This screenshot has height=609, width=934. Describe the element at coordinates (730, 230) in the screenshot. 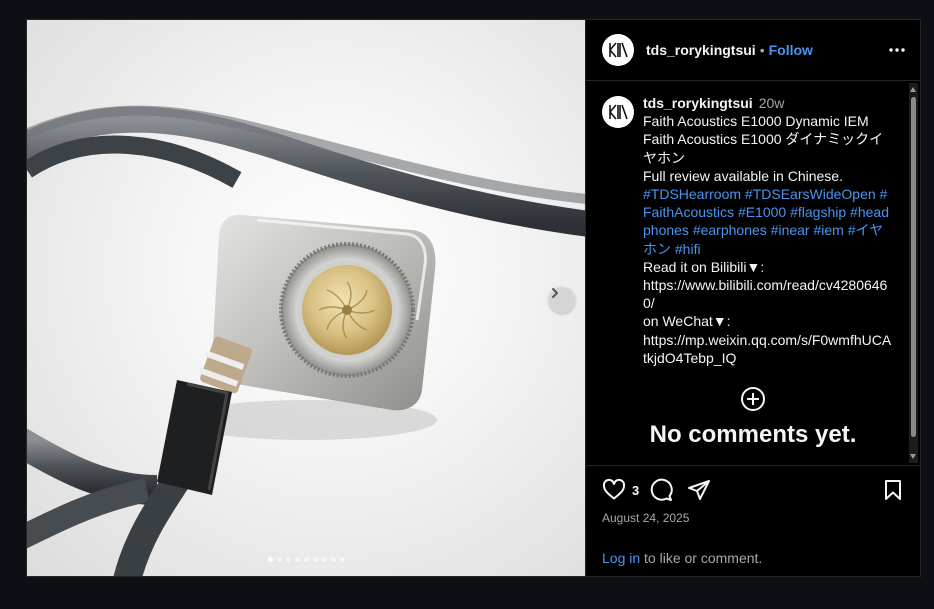

I see `hashtag-link: #earphones` at that location.